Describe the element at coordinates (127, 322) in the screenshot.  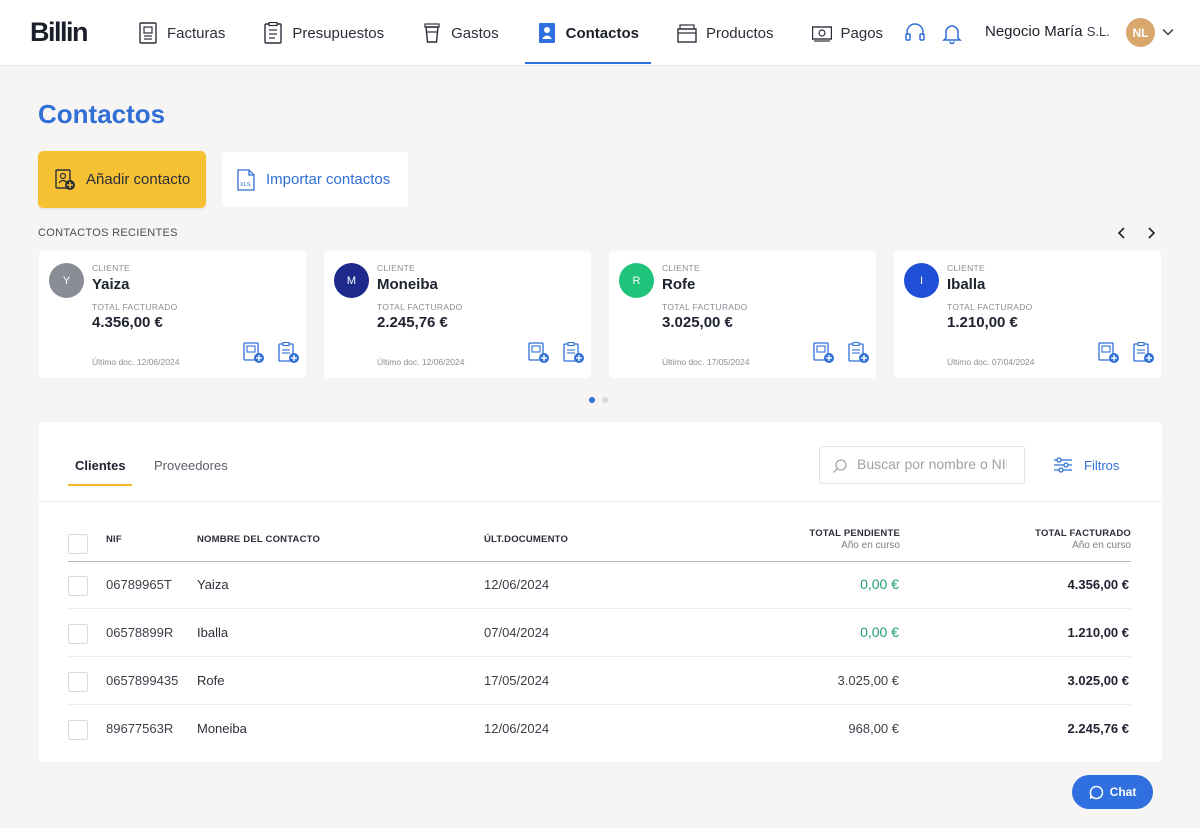
I see `total-billed-amount: 4.356,00 €` at that location.